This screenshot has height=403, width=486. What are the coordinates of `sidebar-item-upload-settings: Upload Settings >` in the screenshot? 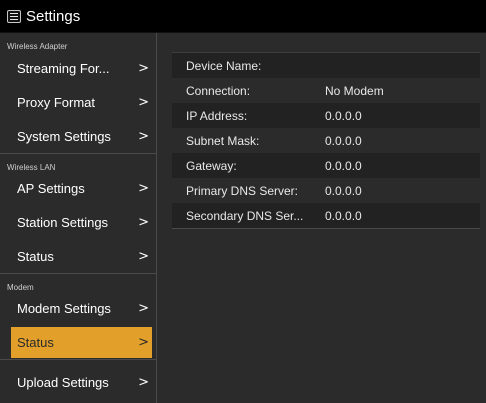 It's located at (78, 382).